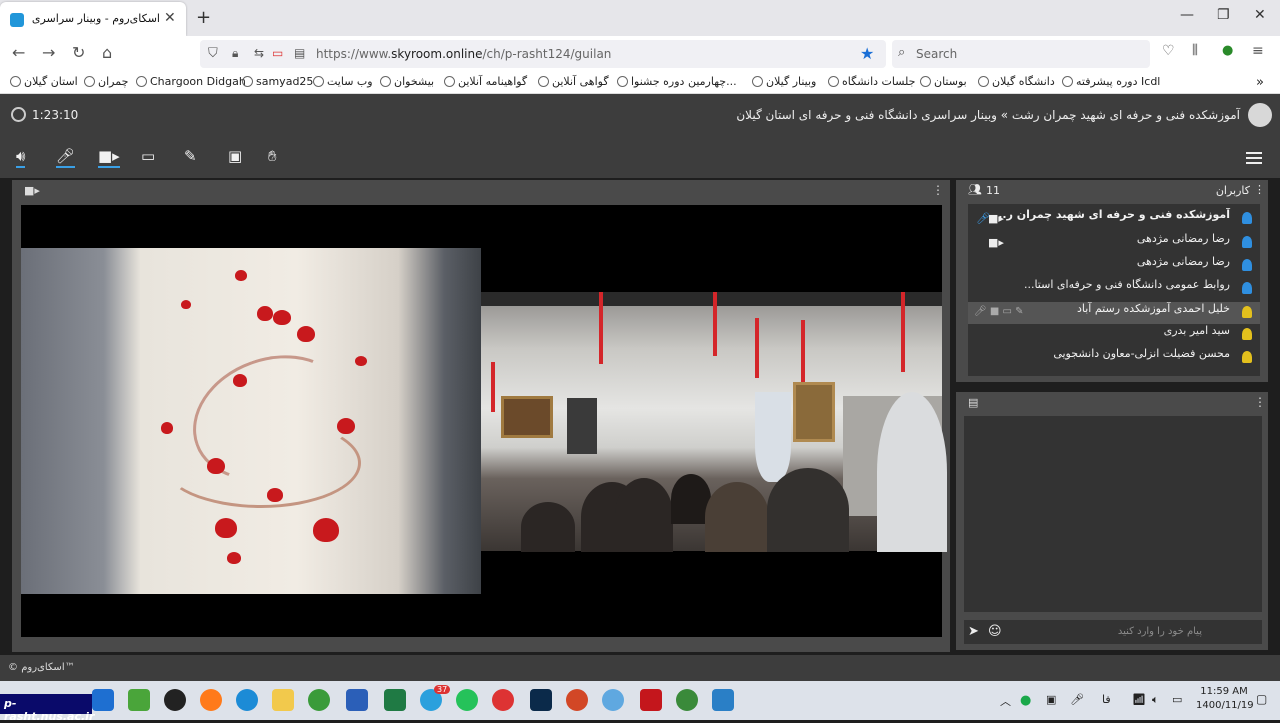 This screenshot has height=723, width=1280. Describe the element at coordinates (277, 81) in the screenshot. I see `bookmark-item: samyad25` at that location.